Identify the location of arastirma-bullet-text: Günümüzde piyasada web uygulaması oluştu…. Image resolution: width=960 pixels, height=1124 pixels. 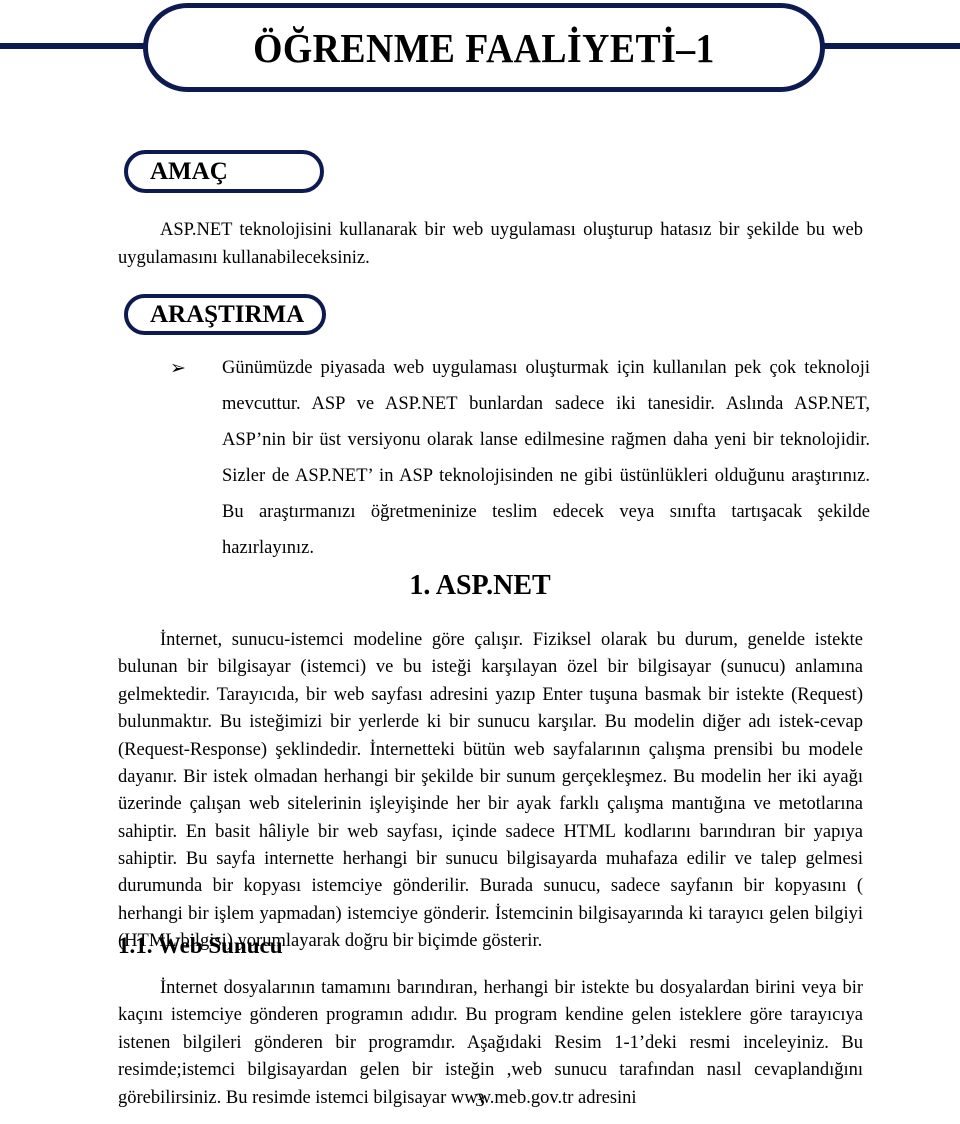
(546, 458).